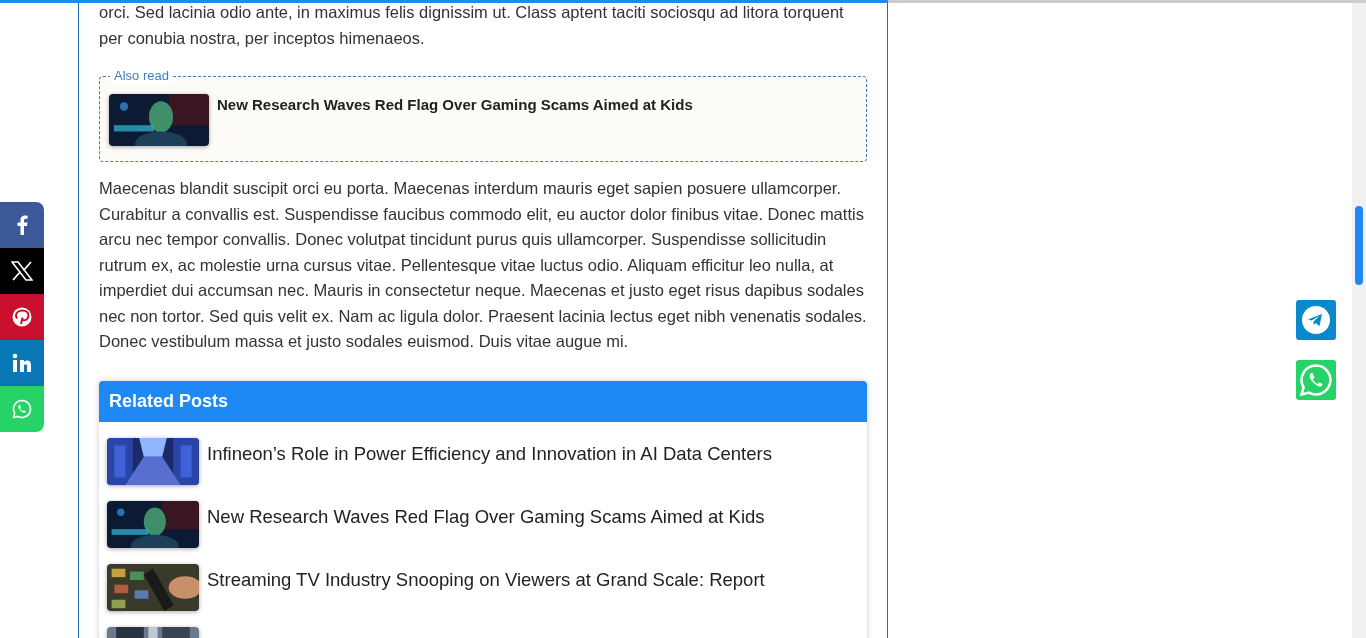 The width and height of the screenshot is (1366, 638). Describe the element at coordinates (472, 25) in the screenshot. I see `paragraph: orci. Sed lacinia odio ante, in maximus felis dignissim ut. Class aptent taciti sociosqu ad litora torquent per conubia nostra, per inceptos himenaeos.` at that location.